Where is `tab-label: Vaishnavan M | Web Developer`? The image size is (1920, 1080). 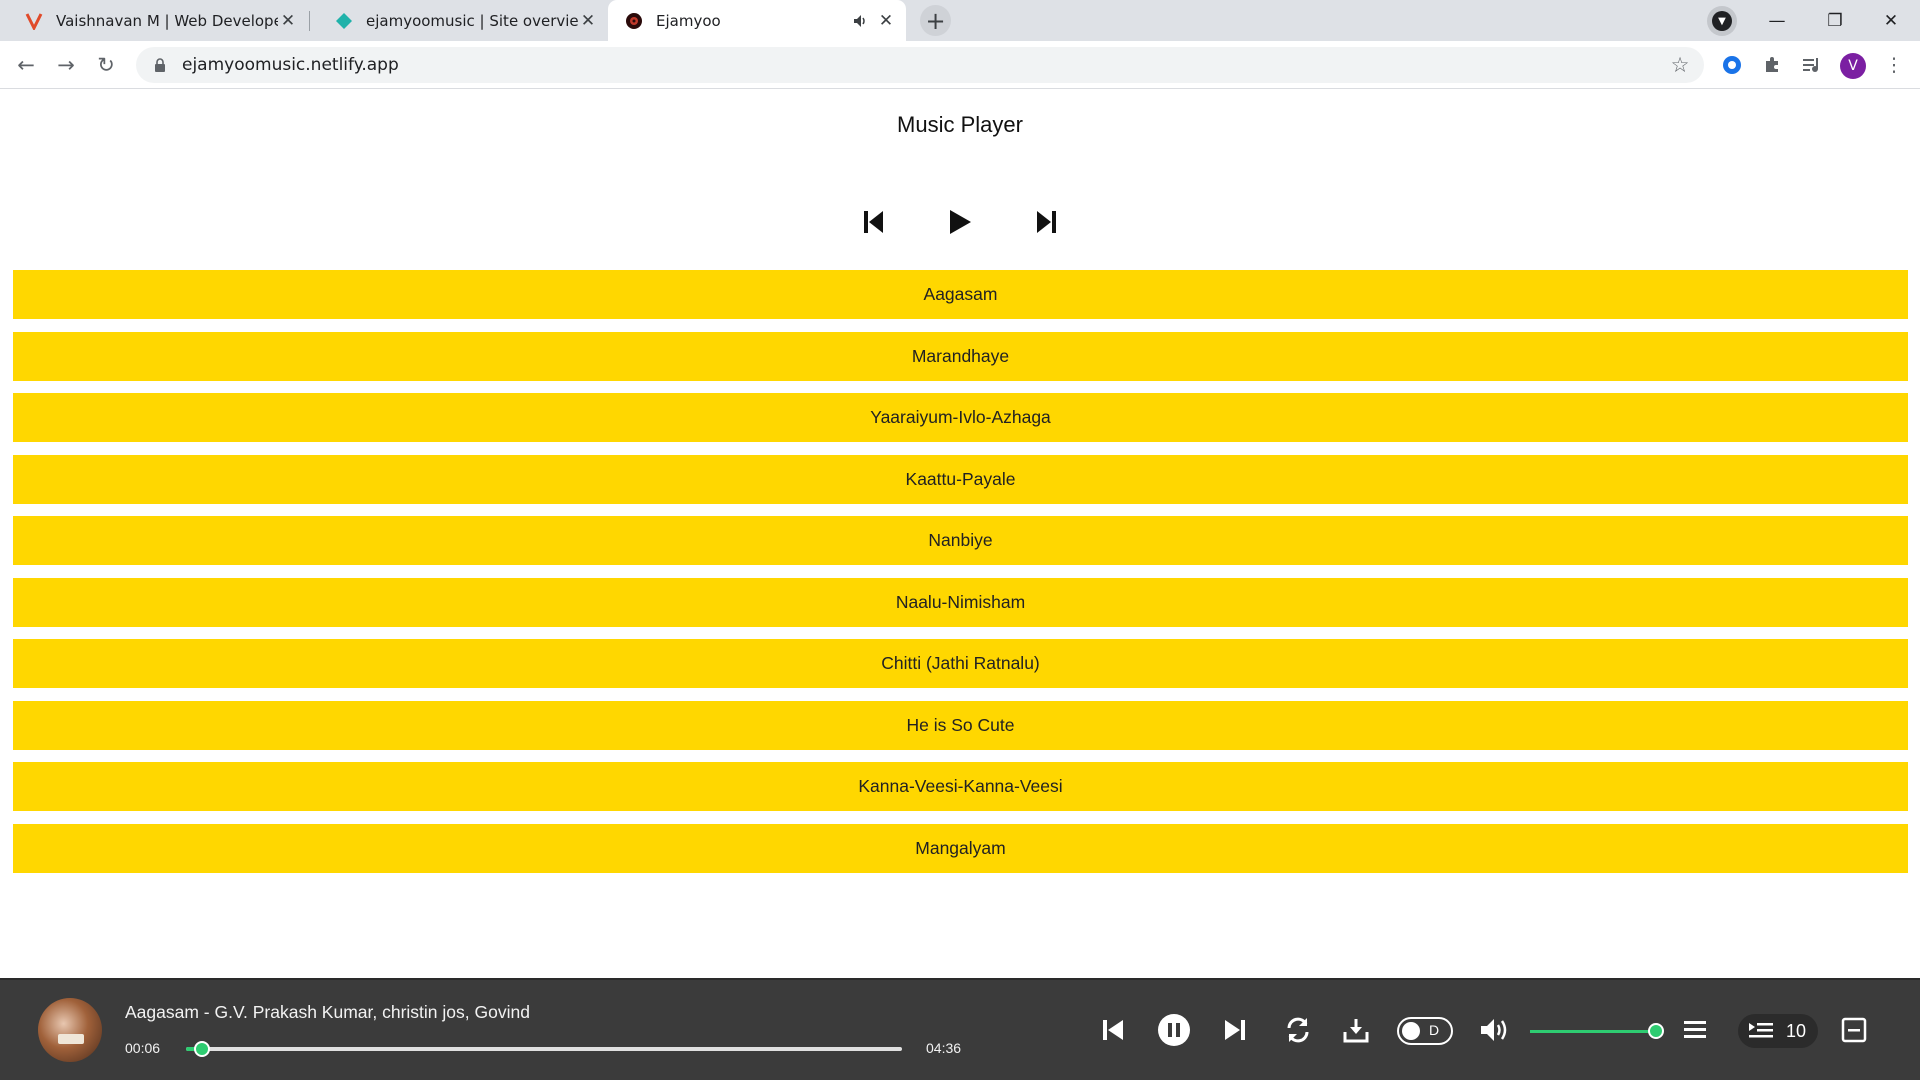
tab-label: Vaishnavan M | Web Developer is located at coordinates (167, 20).